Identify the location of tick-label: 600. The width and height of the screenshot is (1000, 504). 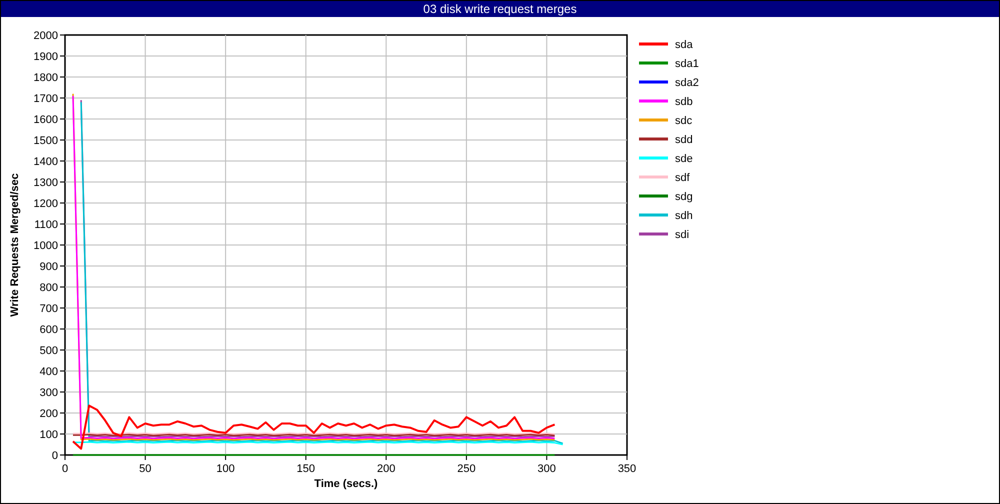
(49, 330).